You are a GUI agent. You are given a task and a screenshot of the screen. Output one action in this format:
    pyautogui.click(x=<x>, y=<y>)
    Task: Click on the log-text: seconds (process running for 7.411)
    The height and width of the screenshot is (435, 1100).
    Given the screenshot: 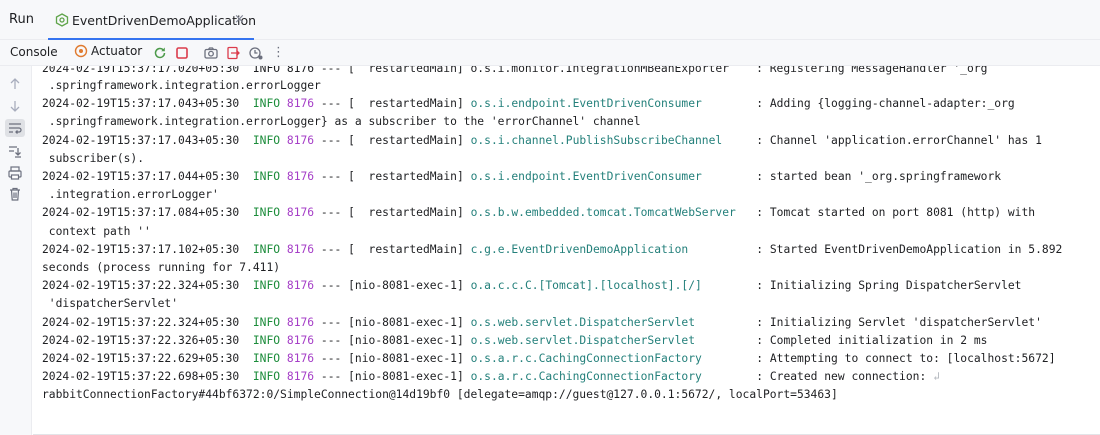 What is the action you would take?
    pyautogui.click(x=161, y=267)
    